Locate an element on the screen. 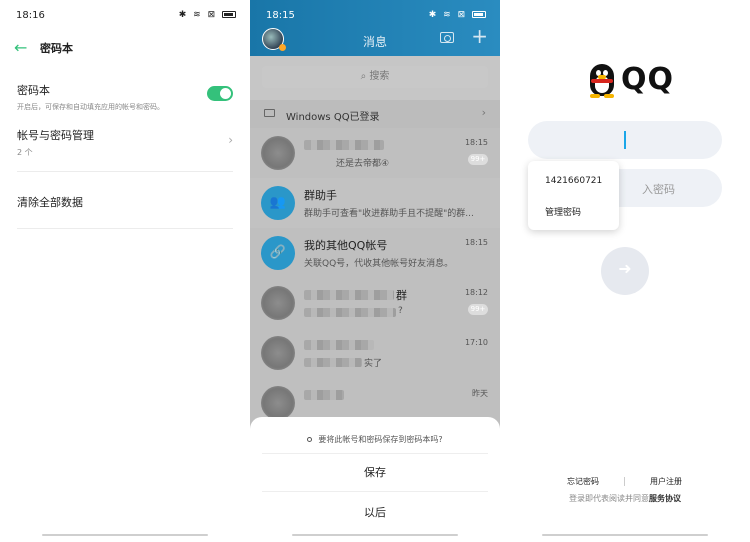  text-cursor is located at coordinates (625, 140).